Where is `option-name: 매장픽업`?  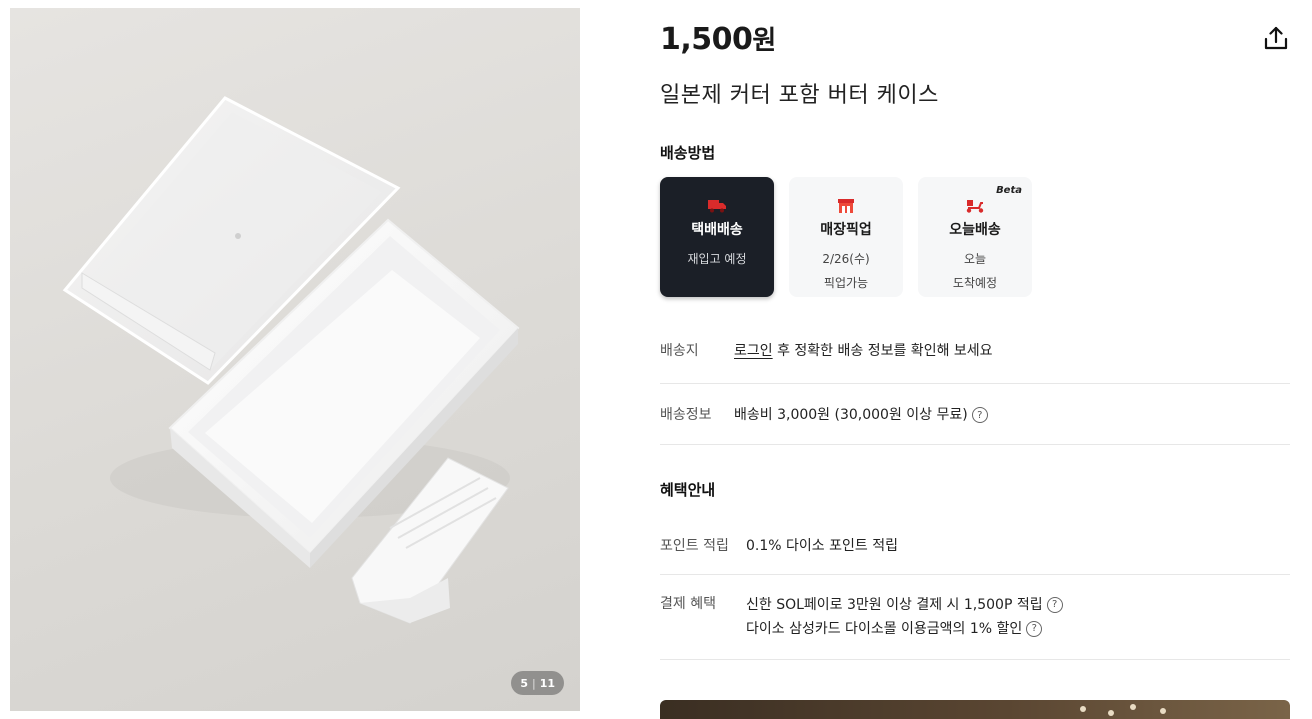
option-name: 매장픽업 is located at coordinates (846, 230).